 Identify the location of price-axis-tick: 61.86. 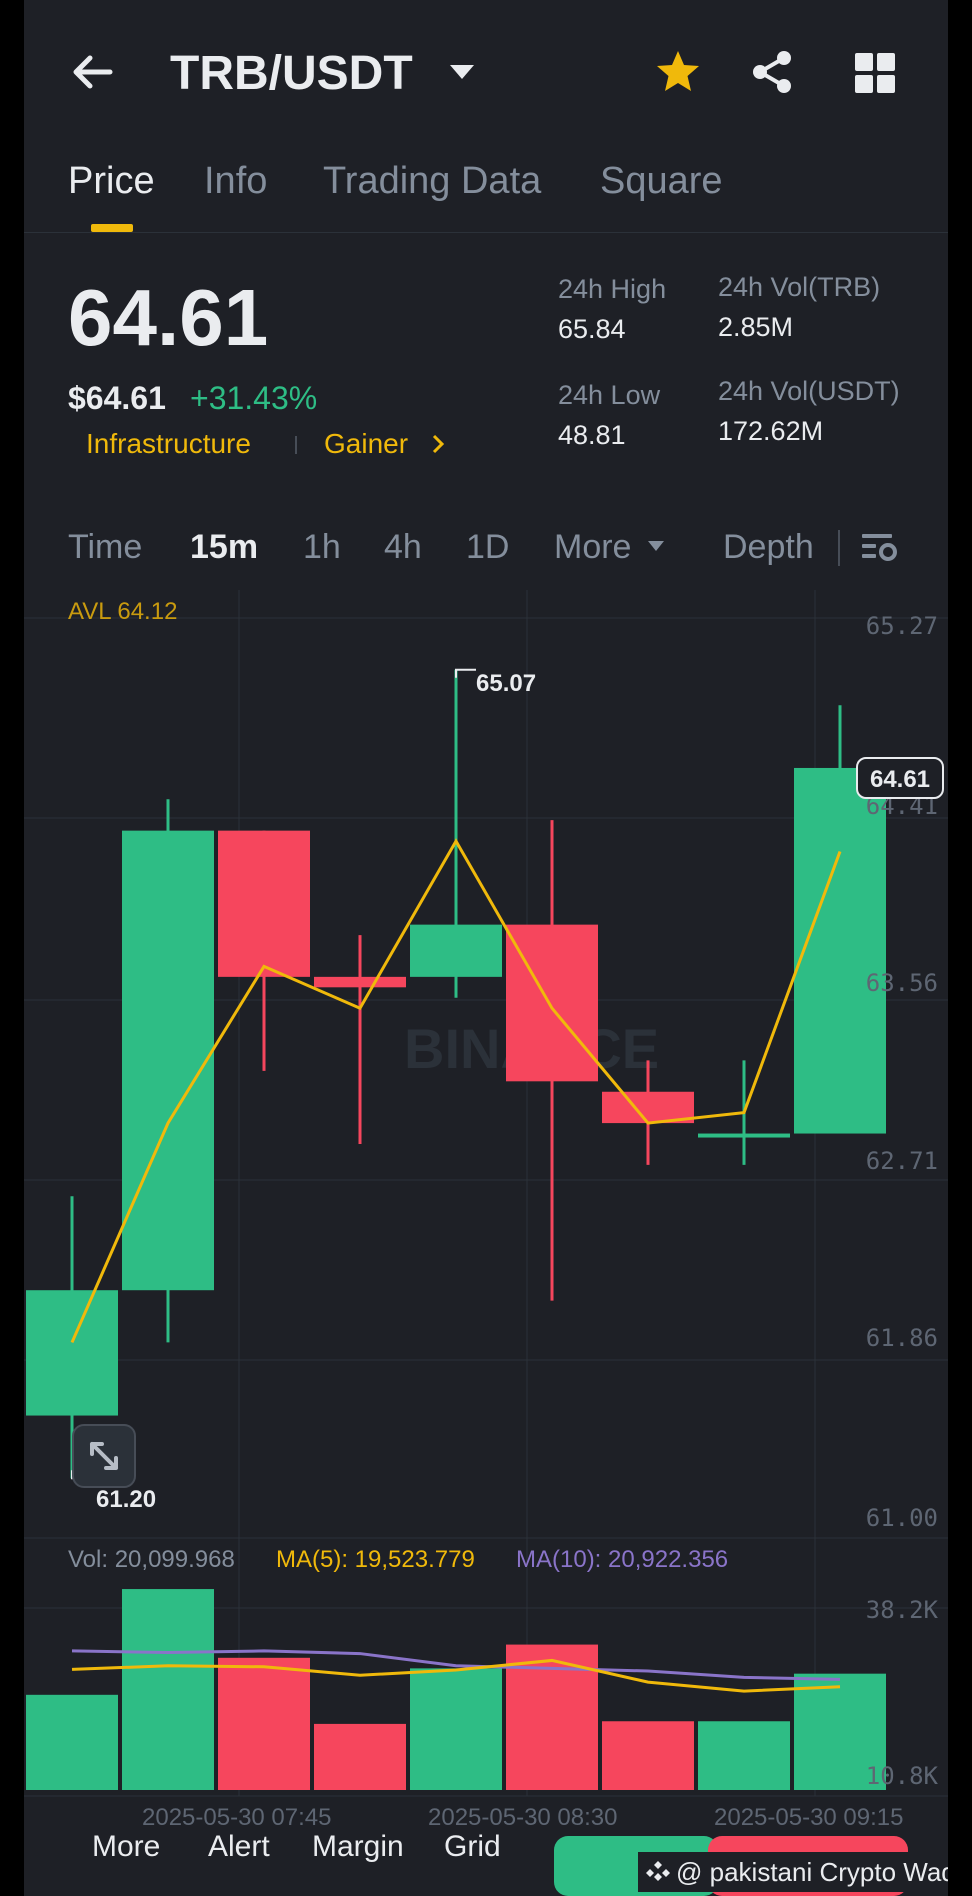
(901, 1338).